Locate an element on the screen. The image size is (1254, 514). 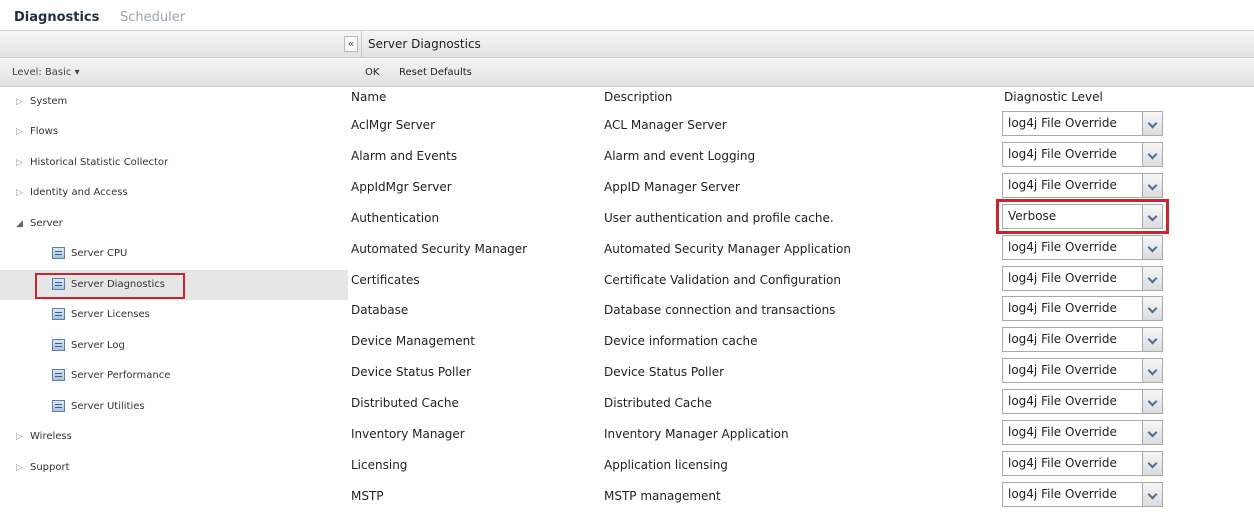
sidebar-item-server-licenses: Server Licenses is located at coordinates (174, 315).